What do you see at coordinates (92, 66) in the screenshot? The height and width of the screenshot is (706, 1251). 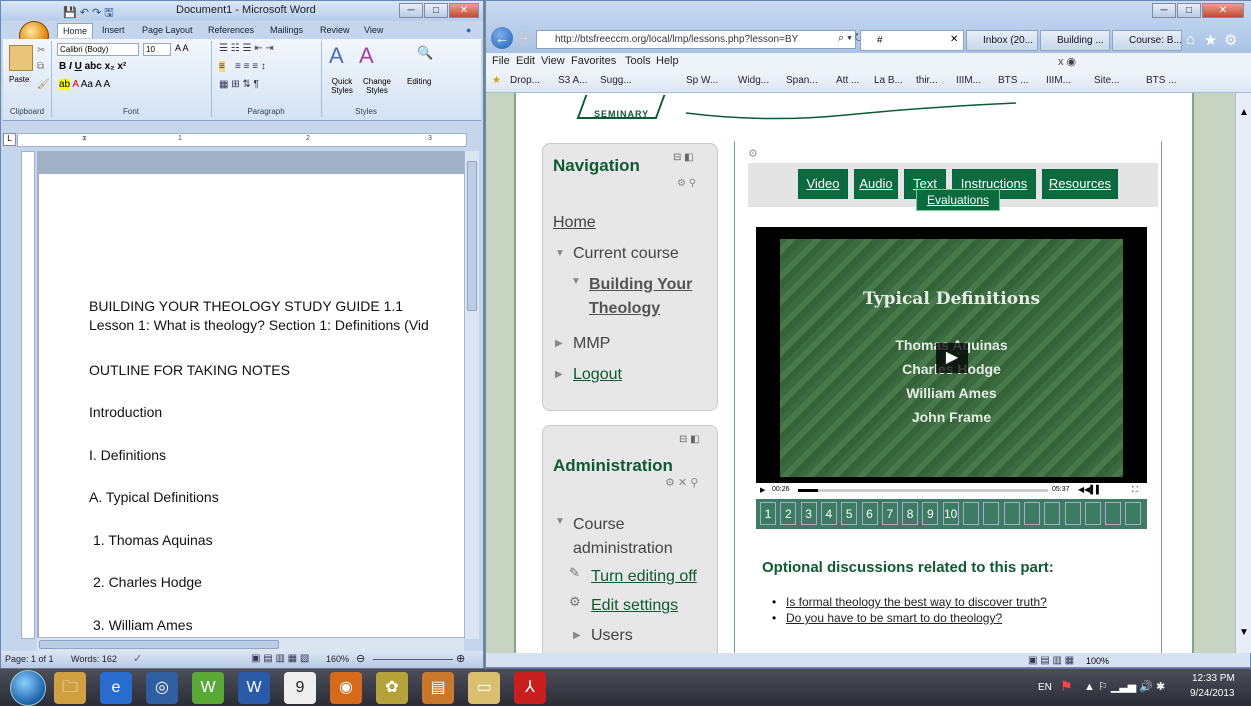 I see `format-buttons-row: B I U abc x₂ x²` at bounding box center [92, 66].